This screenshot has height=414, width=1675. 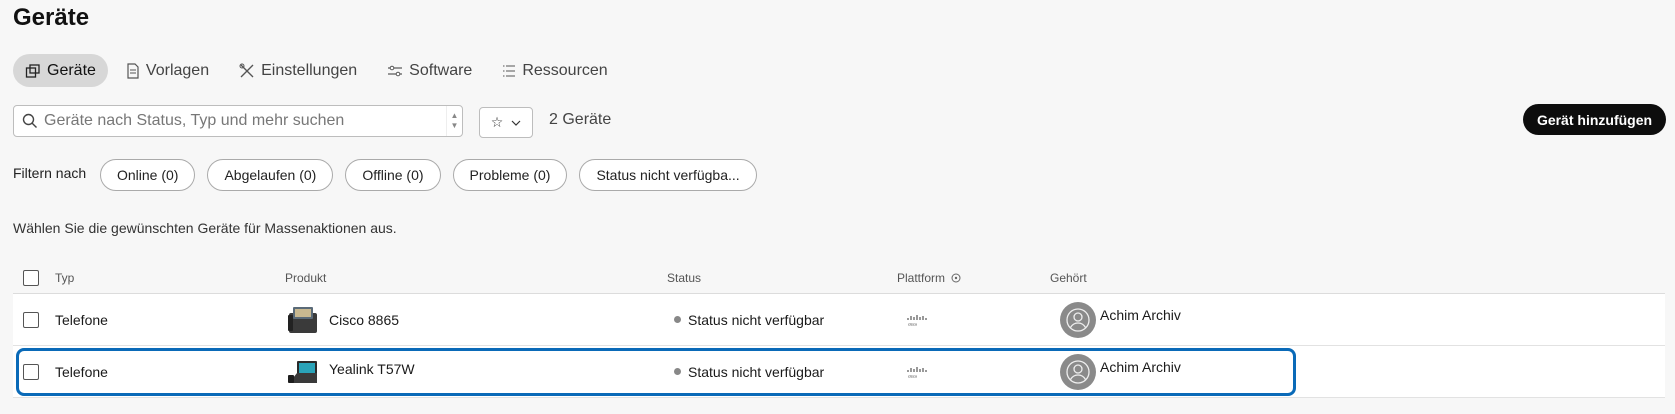 I want to click on search-spinner: ▲ ▼, so click(x=454, y=121).